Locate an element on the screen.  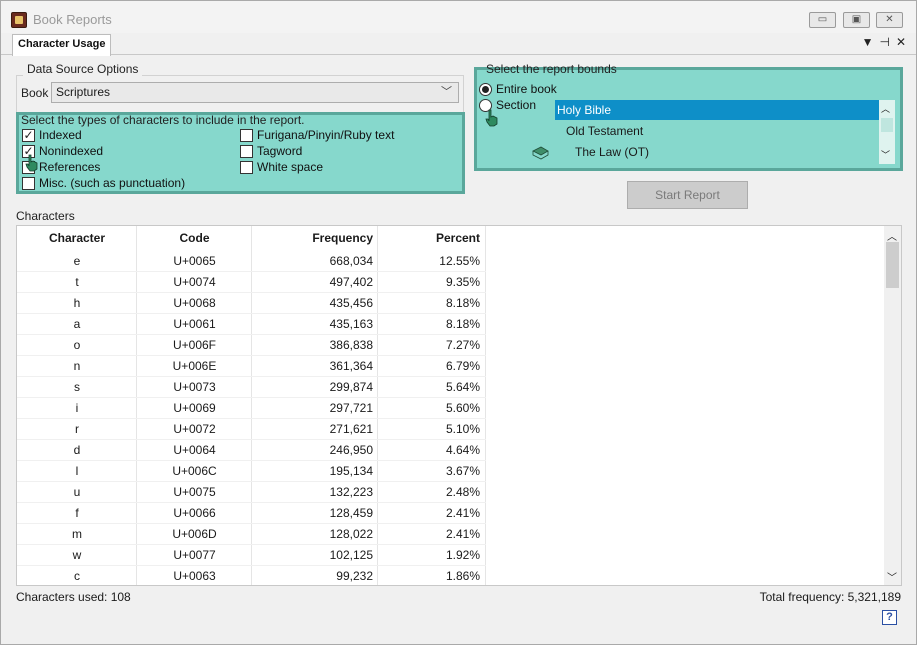
checkbox-misc-box is located at coordinates (28, 183).